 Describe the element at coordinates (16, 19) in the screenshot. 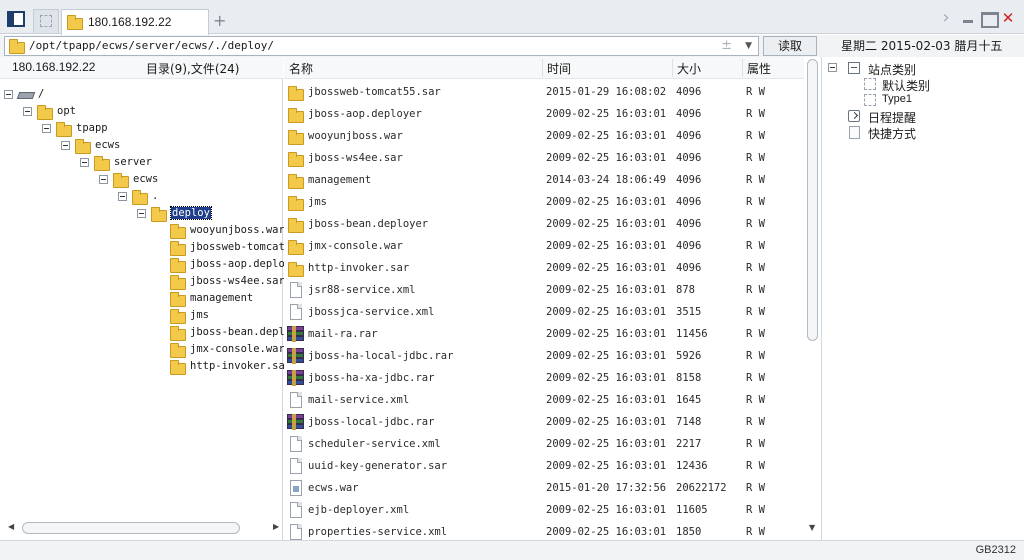

I see `panel-toggle-icon` at that location.